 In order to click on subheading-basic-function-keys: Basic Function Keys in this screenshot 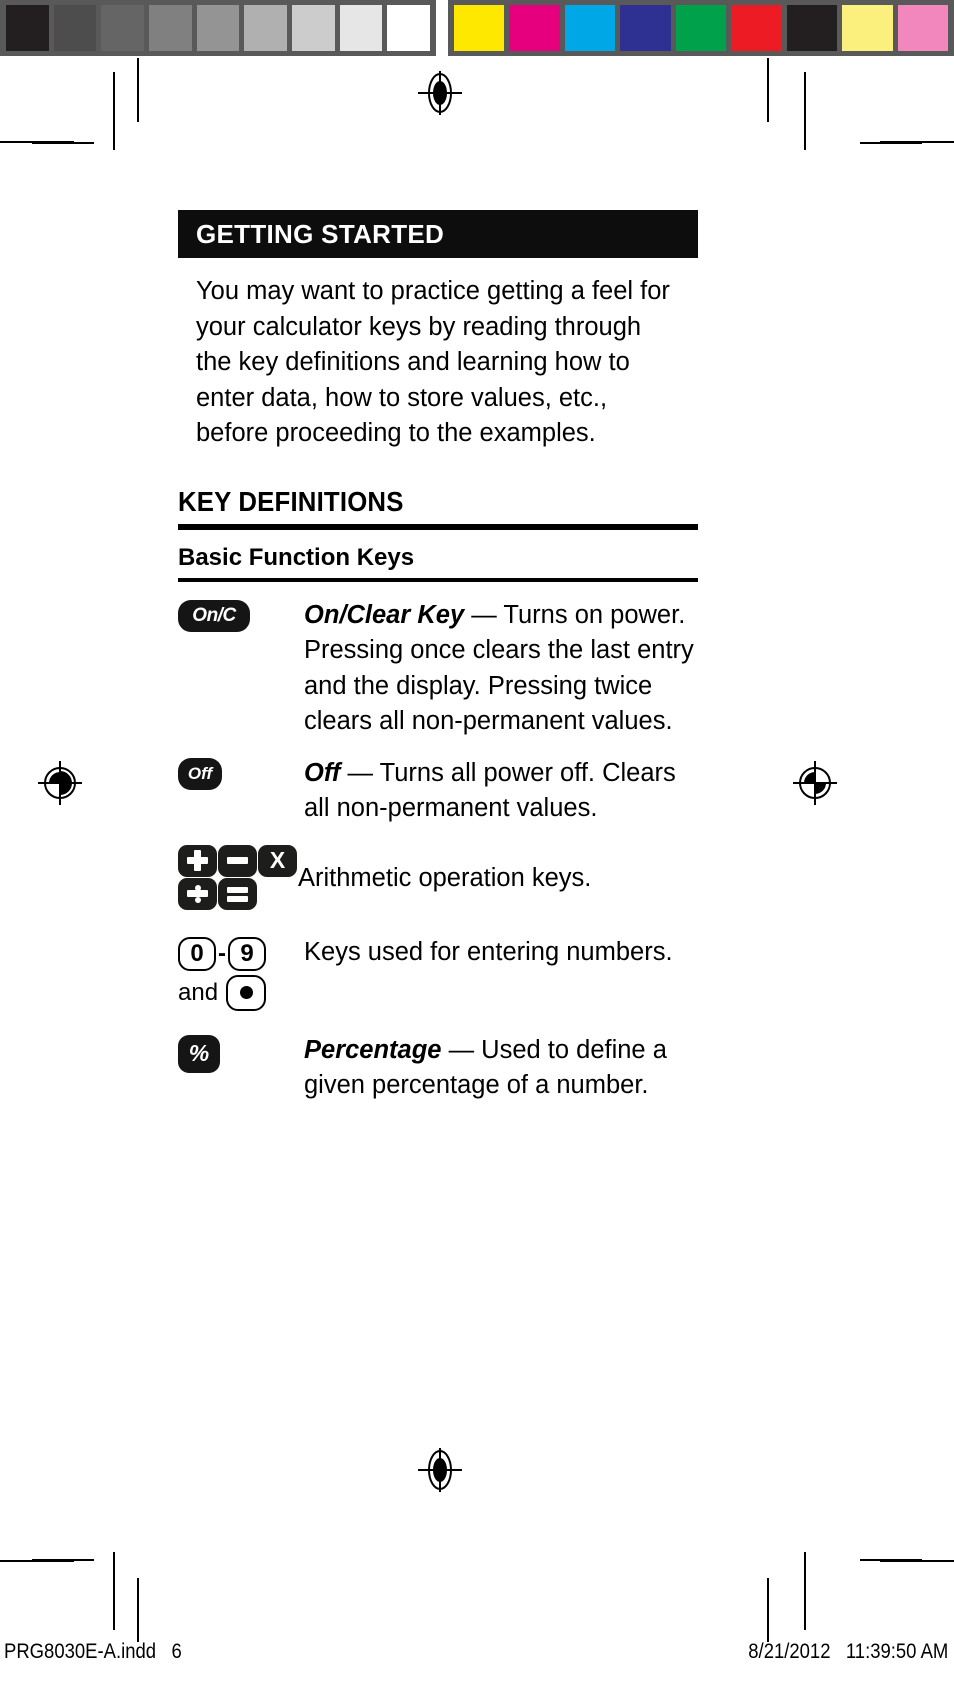, I will do `click(296, 557)`.